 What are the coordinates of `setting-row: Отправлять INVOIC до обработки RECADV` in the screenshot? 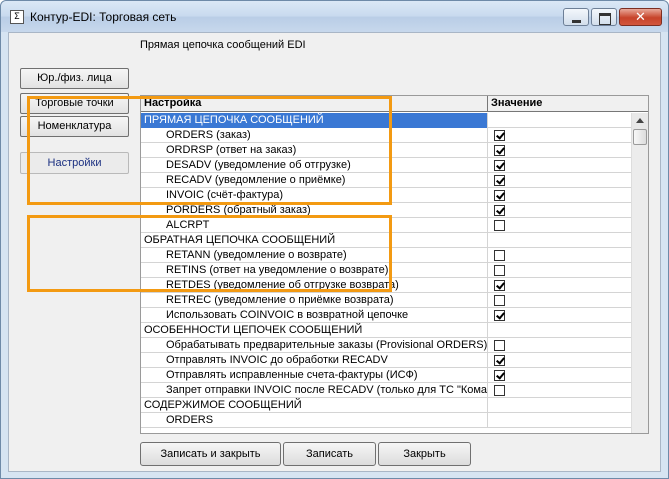 It's located at (386, 360).